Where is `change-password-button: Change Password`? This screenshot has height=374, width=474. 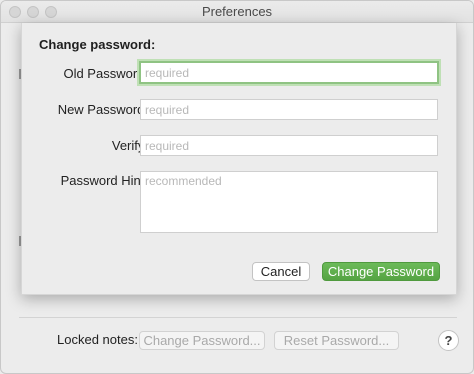 change-password-button: Change Password is located at coordinates (381, 271).